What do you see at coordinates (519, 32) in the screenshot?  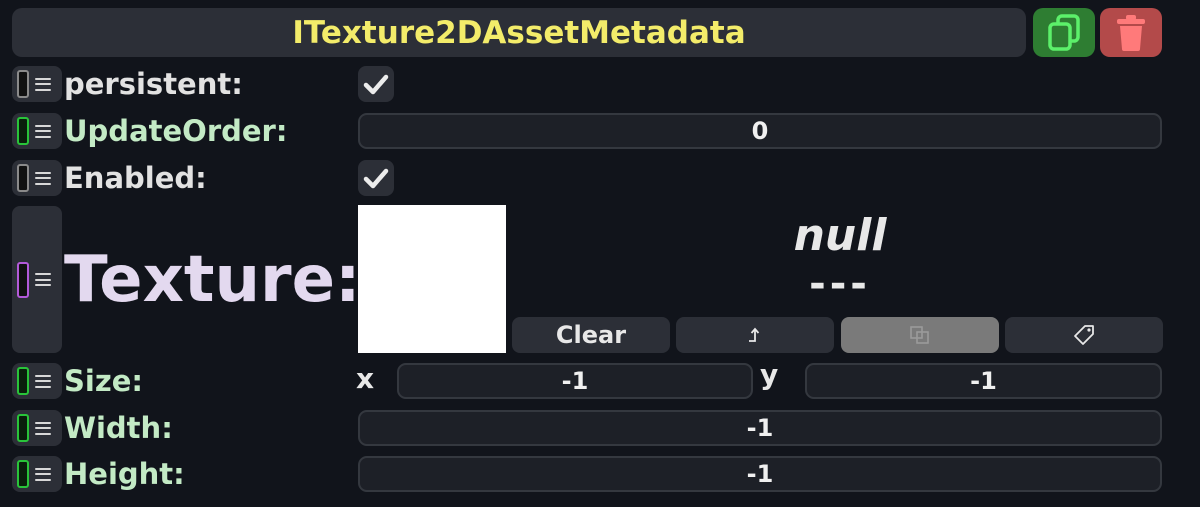 I see `component-title: ITexture2DAssetMetadata` at bounding box center [519, 32].